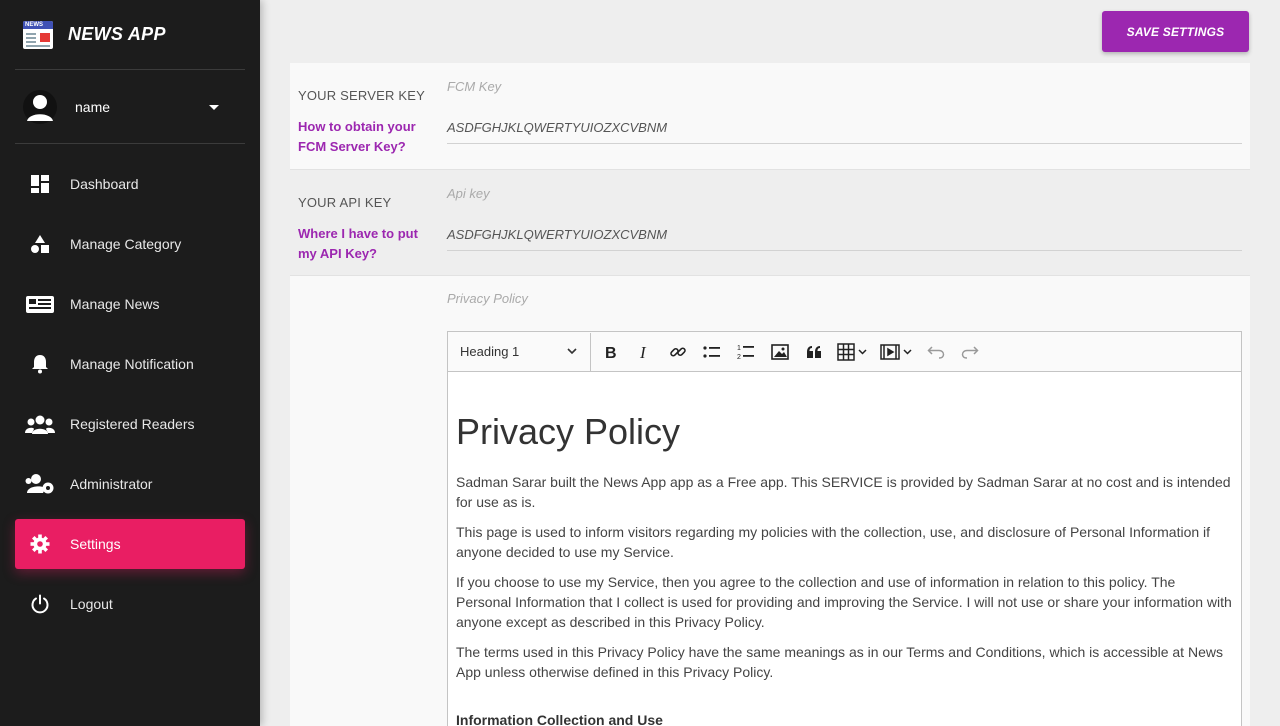  I want to click on heading-dropdown: Heading 1, so click(519, 351).